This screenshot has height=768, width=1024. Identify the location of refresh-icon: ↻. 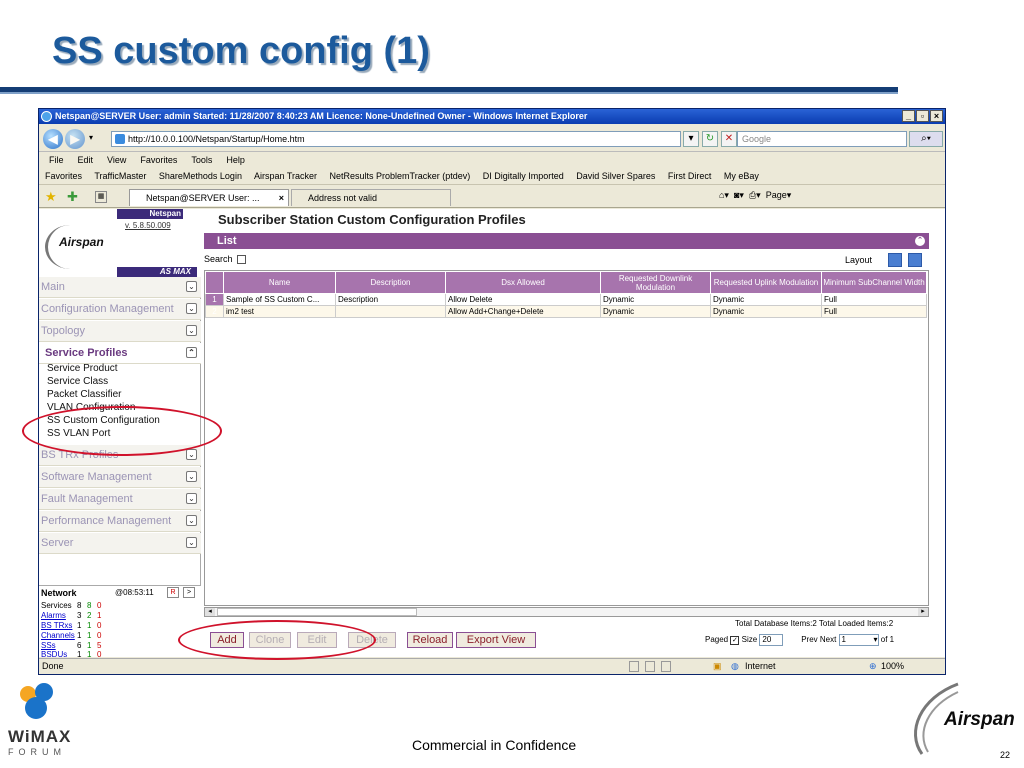
(710, 139).